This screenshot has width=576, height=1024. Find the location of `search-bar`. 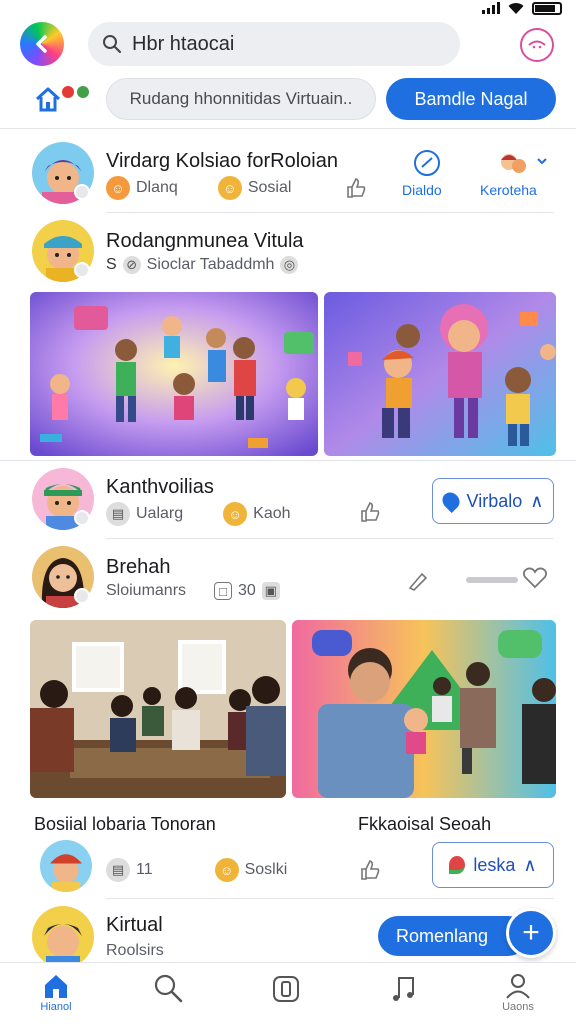

search-bar is located at coordinates (274, 44).